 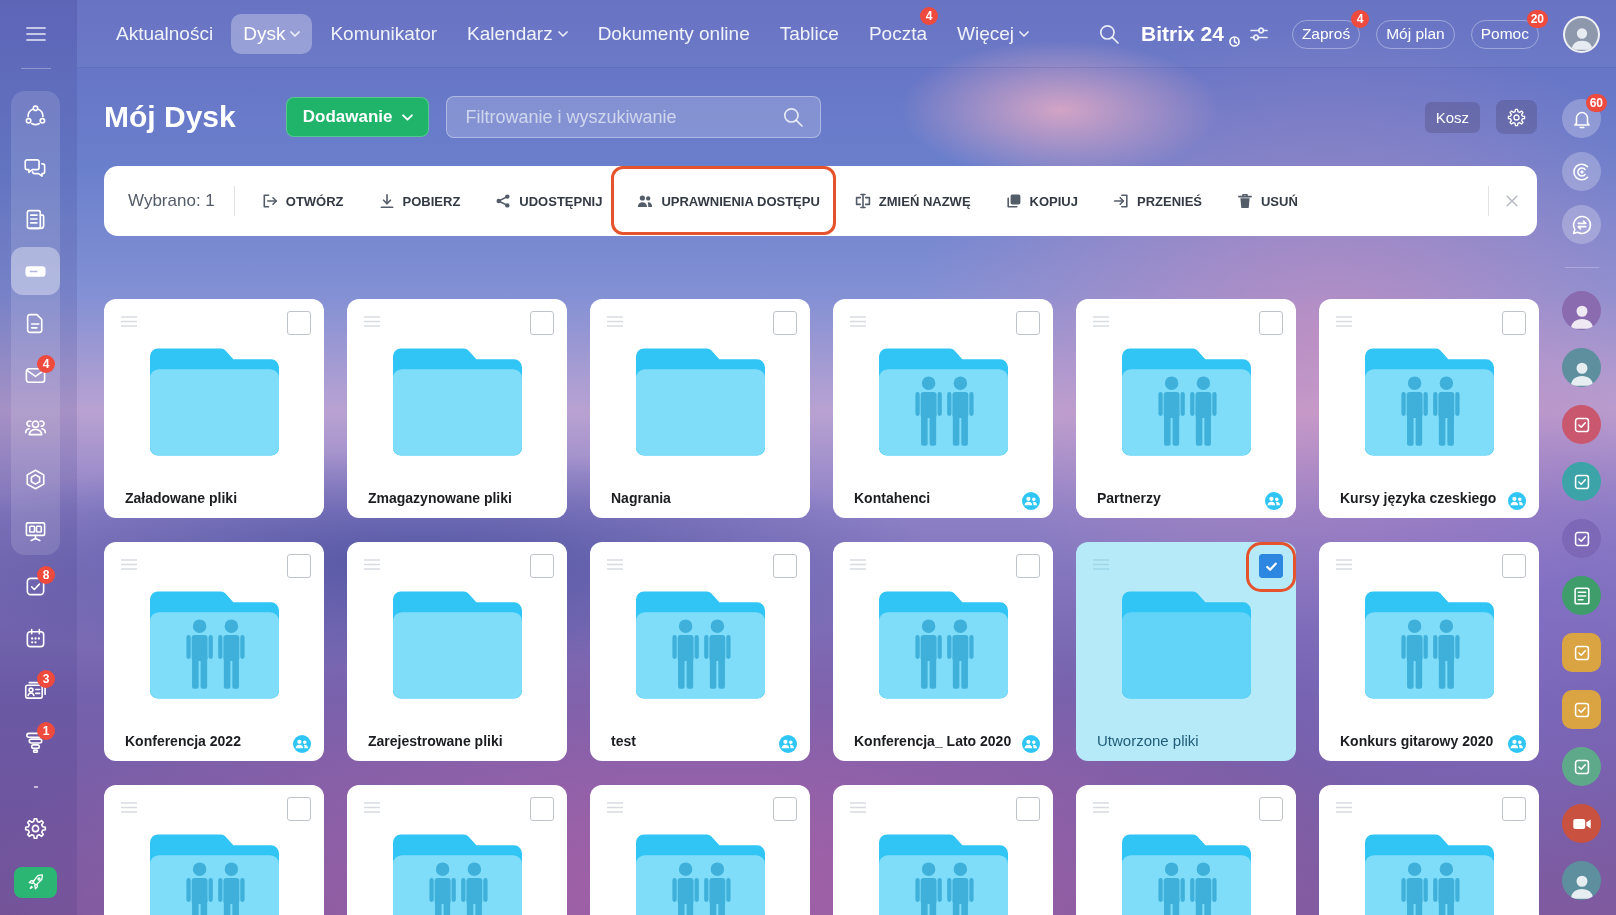 What do you see at coordinates (35, 375) in the screenshot?
I see `sidebar-item: 4` at bounding box center [35, 375].